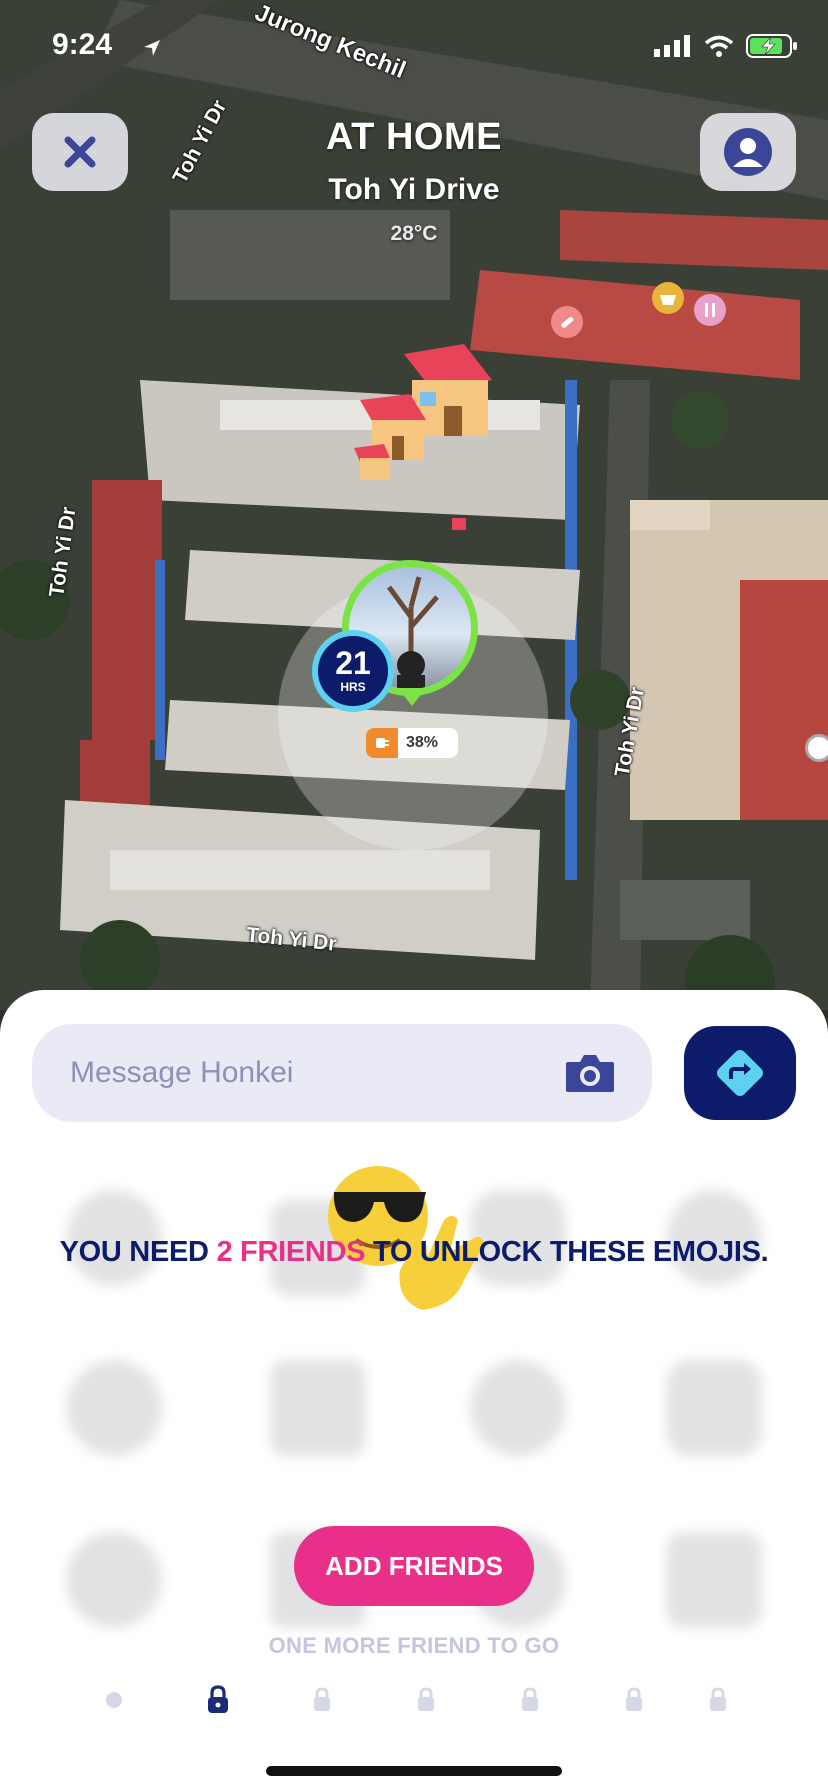  What do you see at coordinates (353, 687) in the screenshot?
I see `hours-unit: HRS` at bounding box center [353, 687].